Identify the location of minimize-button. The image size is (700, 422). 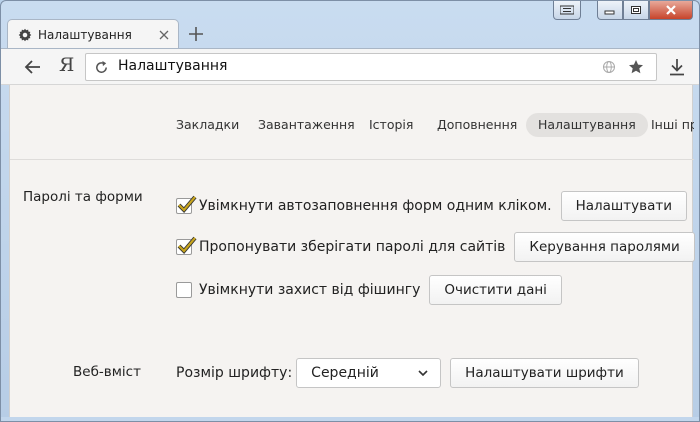
(610, 10).